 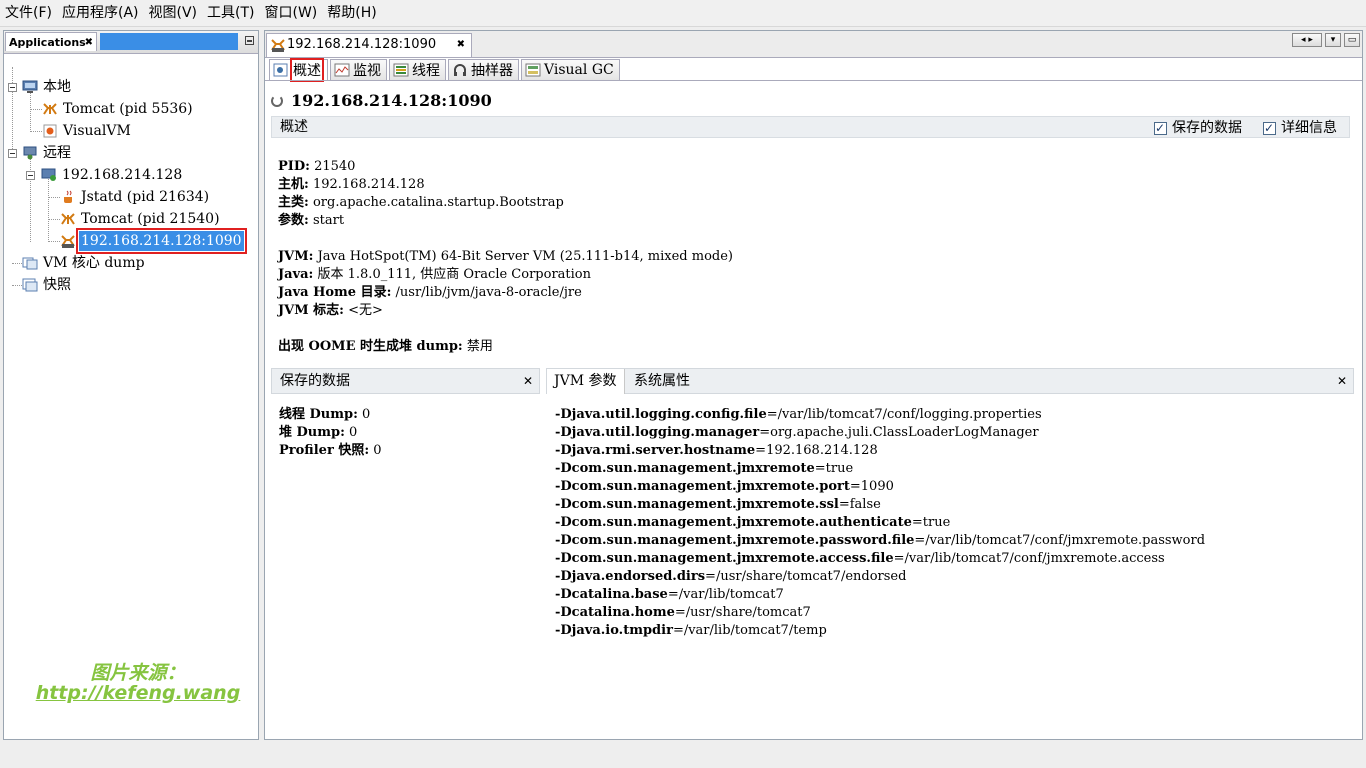 What do you see at coordinates (173, 13) in the screenshot?
I see `menu-view: 视图(V)` at bounding box center [173, 13].